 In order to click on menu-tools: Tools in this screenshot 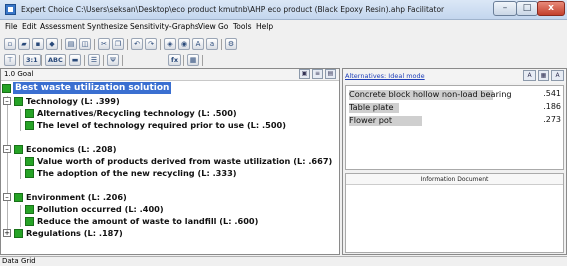, I will do `click(242, 26)`.